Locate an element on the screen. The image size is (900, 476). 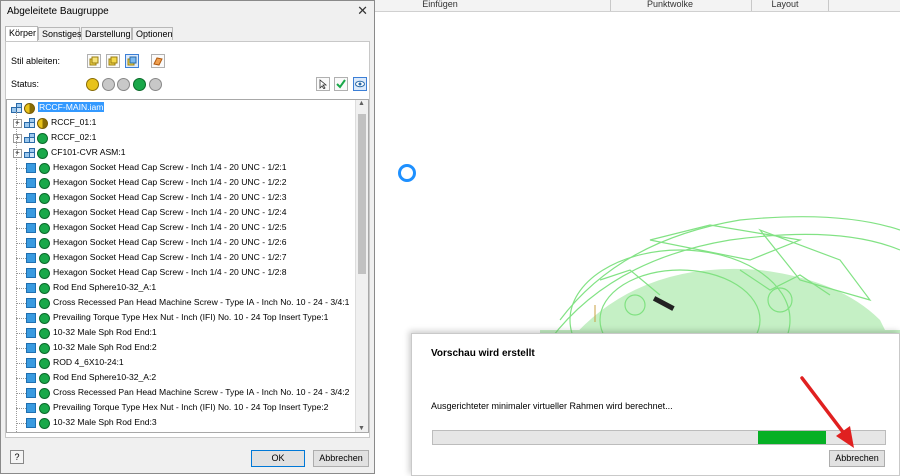
dialog-title: Abgeleitete Baugruppe is located at coordinates (58, 11).